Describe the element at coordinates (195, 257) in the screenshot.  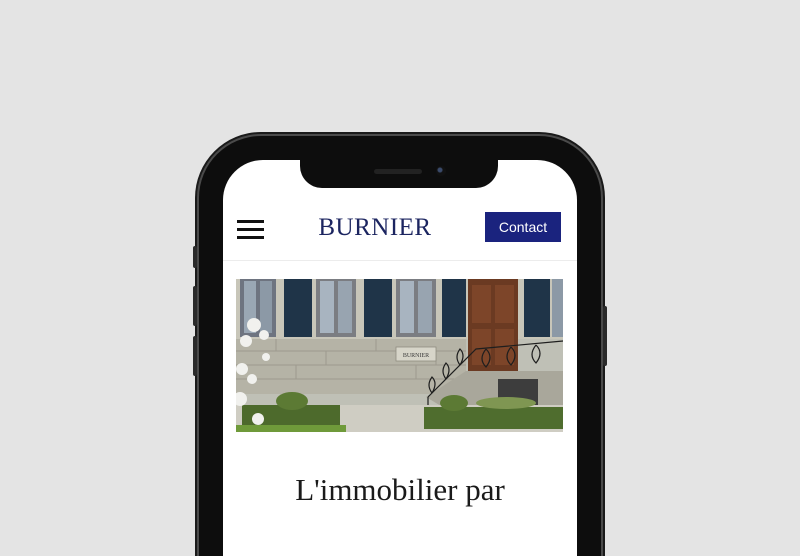
I see `phone-side-button` at that location.